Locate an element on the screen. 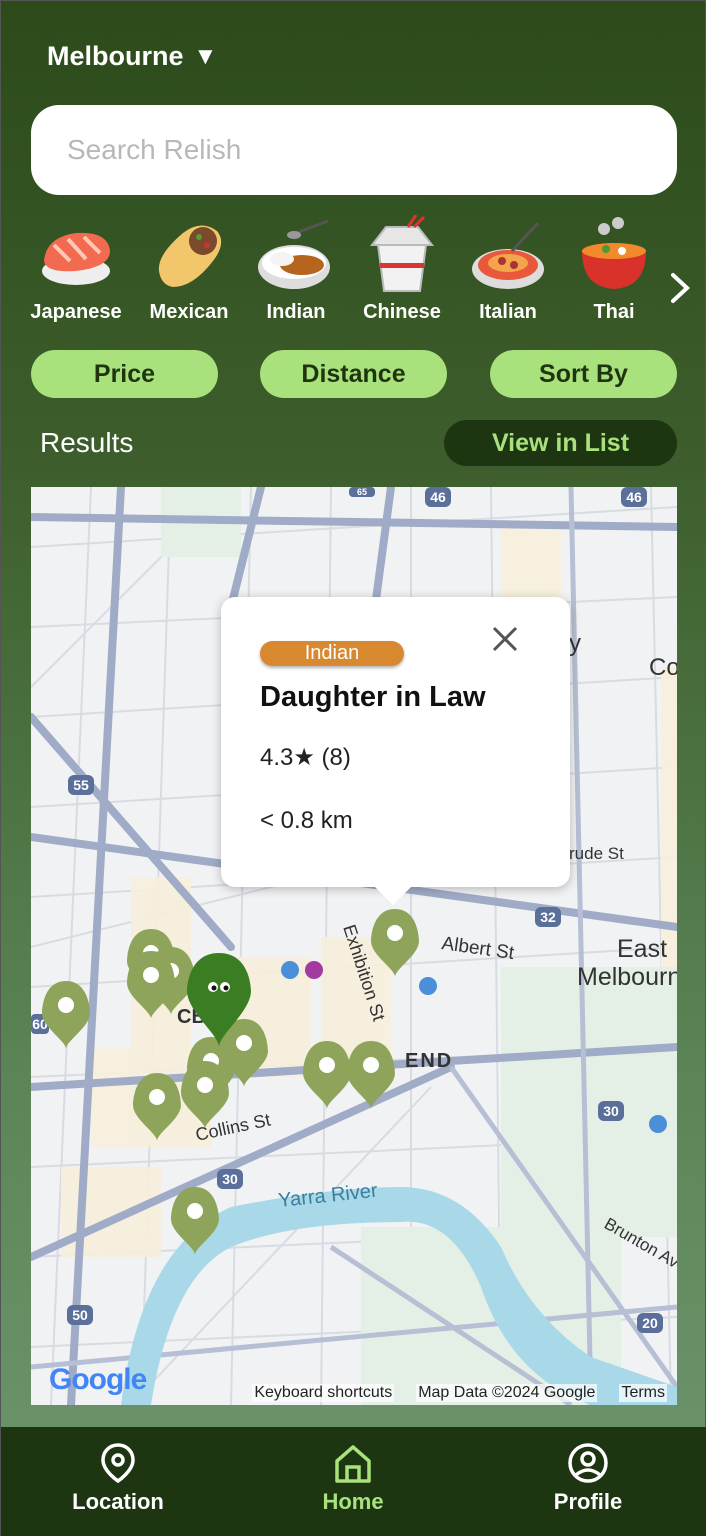 The image size is (706, 1536). nav-profile: Profile is located at coordinates (588, 1486).